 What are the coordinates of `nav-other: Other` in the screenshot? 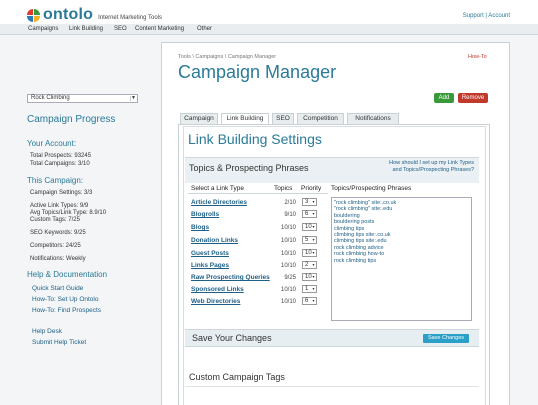 It's located at (204, 29).